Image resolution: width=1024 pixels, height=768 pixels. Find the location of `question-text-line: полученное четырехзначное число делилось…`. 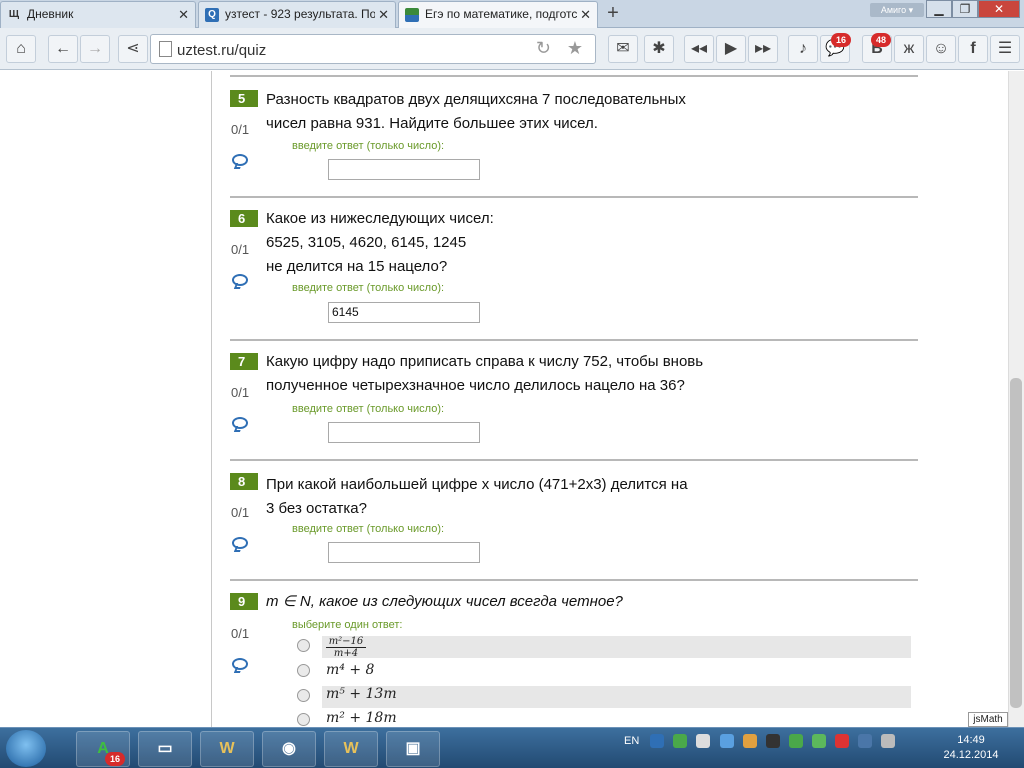

question-text-line: полученное четырехзначное число делилось… is located at coordinates (475, 385).